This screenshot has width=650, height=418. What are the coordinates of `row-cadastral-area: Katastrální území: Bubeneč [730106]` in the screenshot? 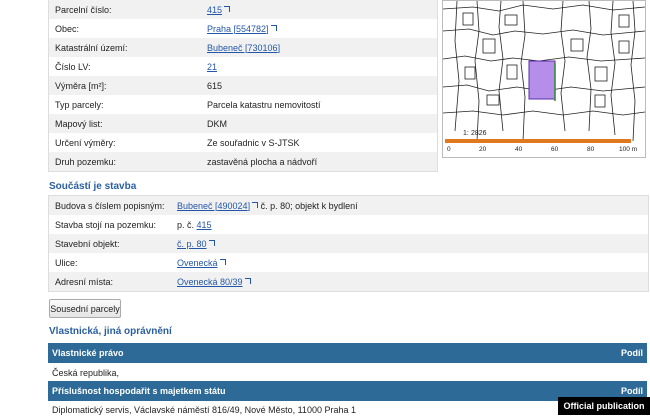 It's located at (243, 47).